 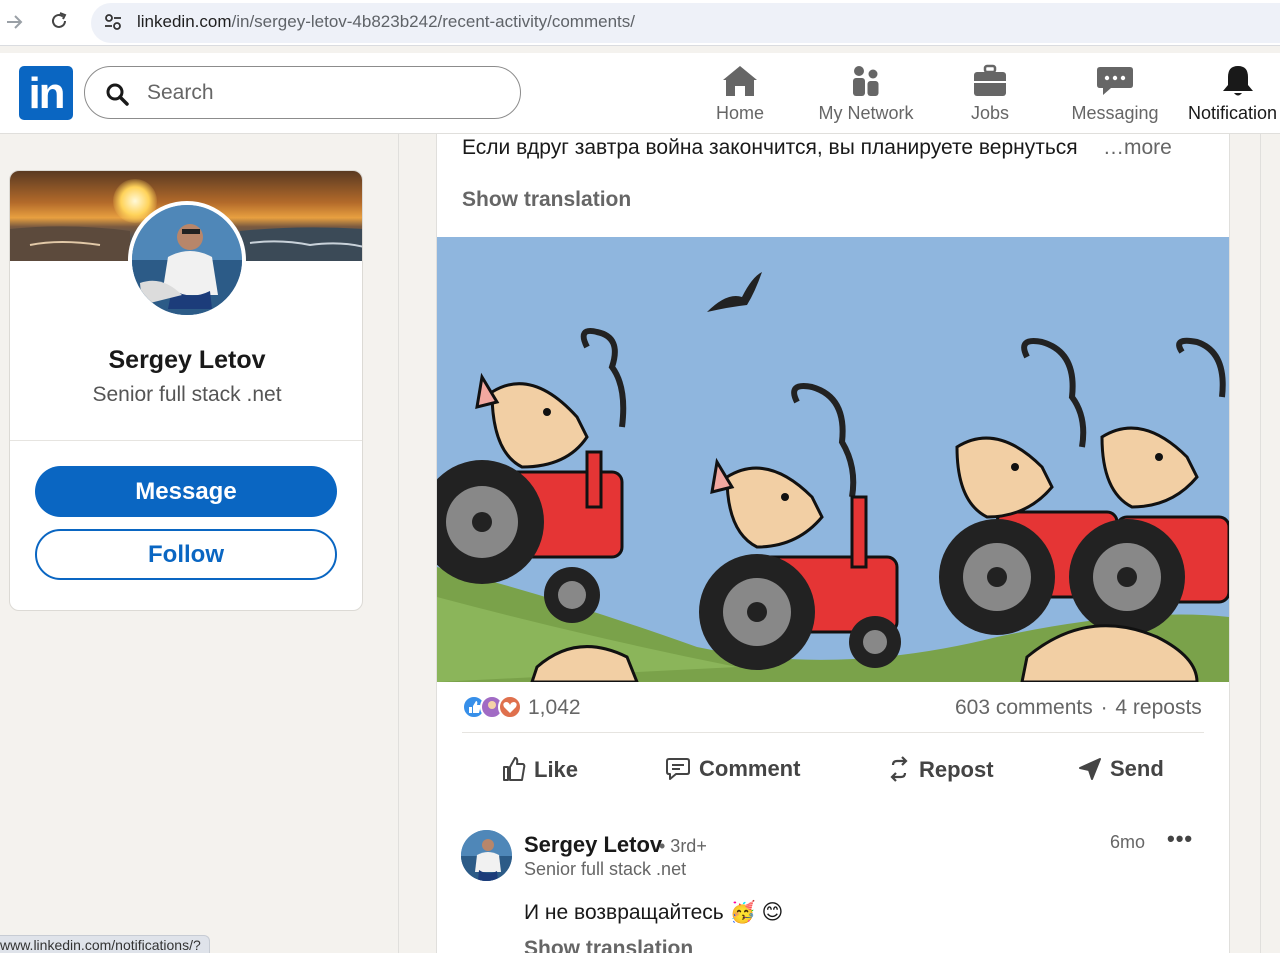 I want to click on reload-icon, so click(x=59, y=21).